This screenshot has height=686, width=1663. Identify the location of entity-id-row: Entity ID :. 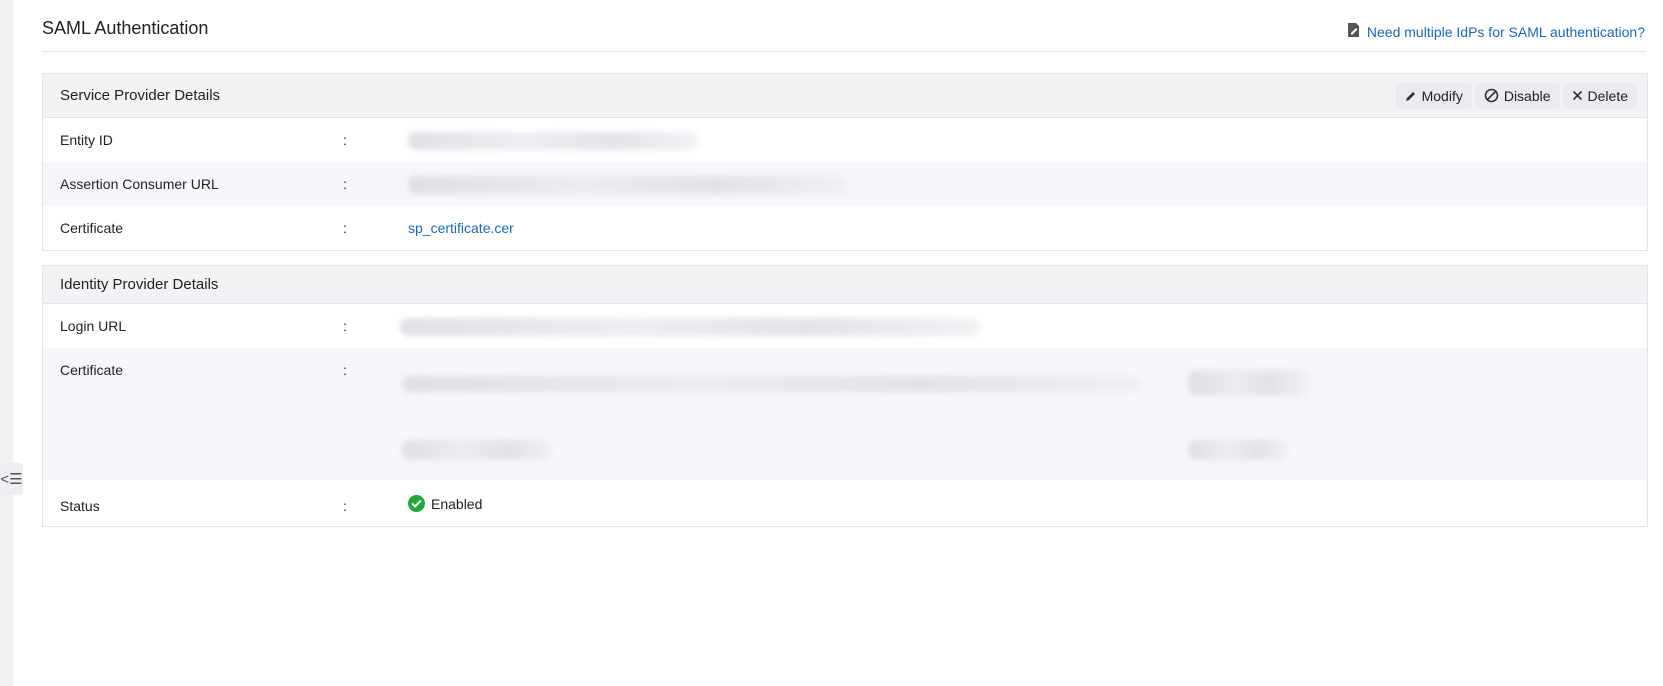
(845, 140).